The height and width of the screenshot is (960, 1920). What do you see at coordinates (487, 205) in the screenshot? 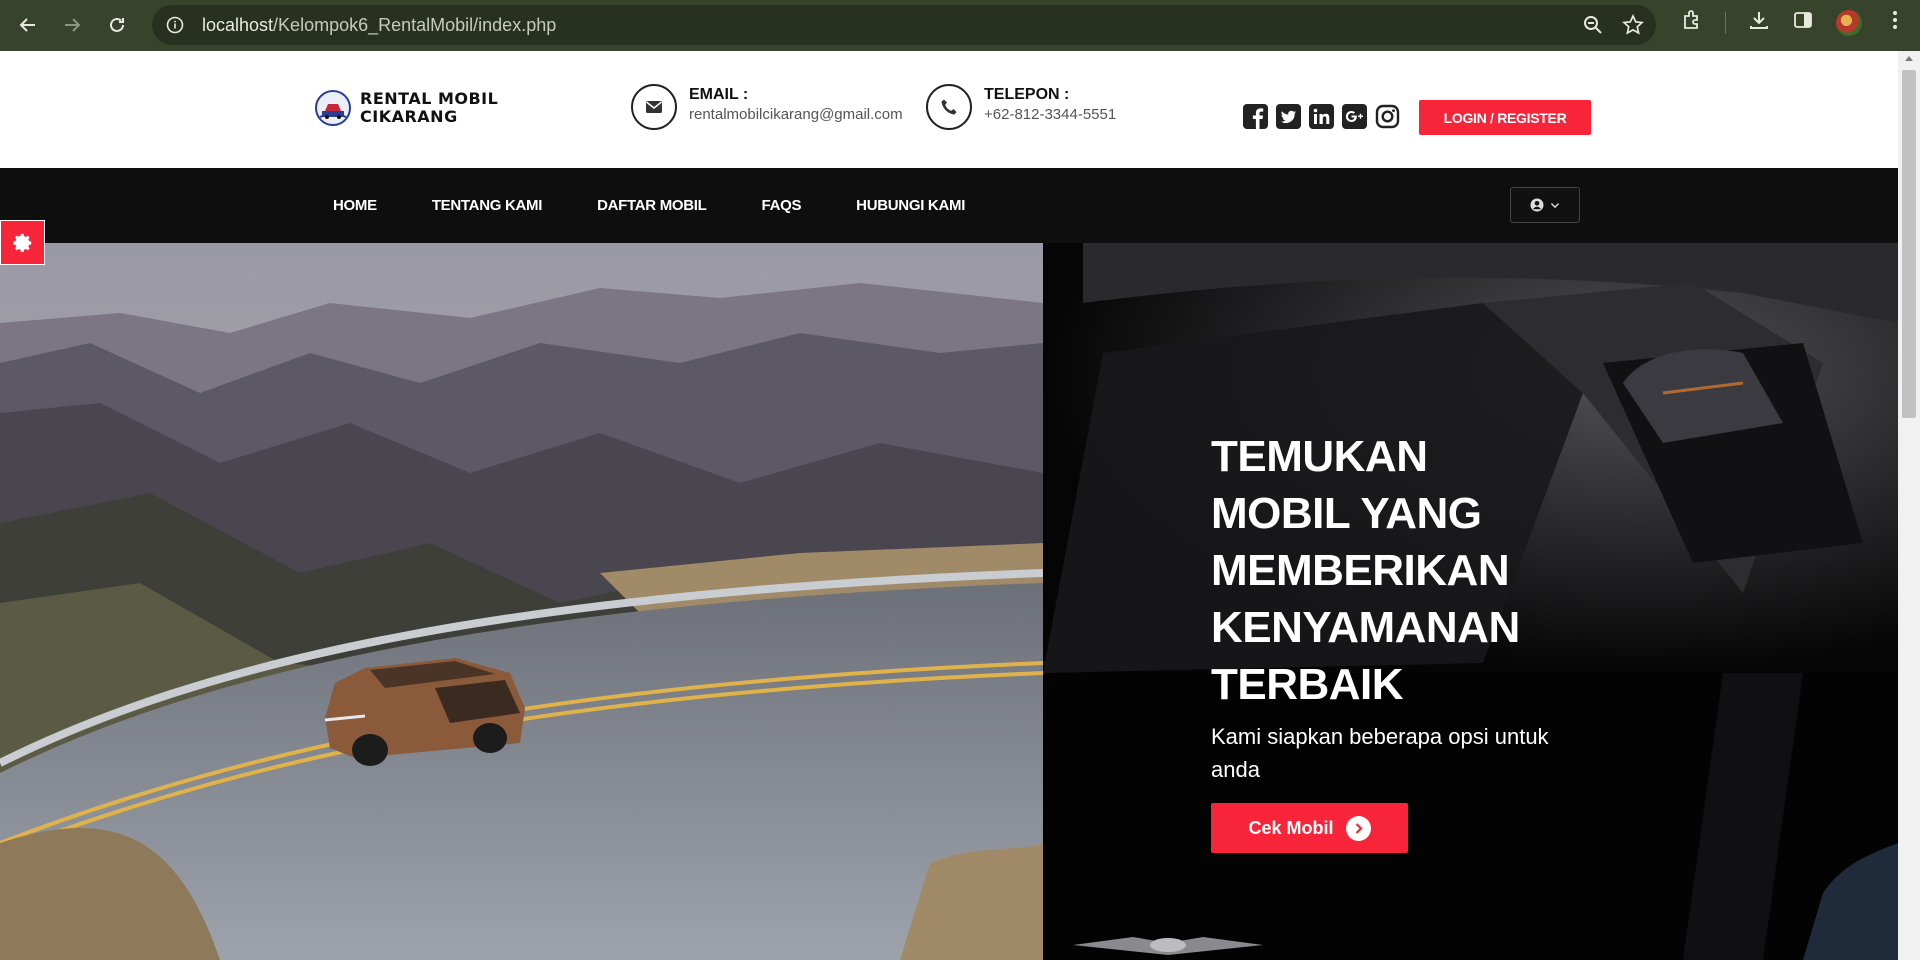
I see `nav-item-tentang-kami: TENTANG KAMI` at bounding box center [487, 205].